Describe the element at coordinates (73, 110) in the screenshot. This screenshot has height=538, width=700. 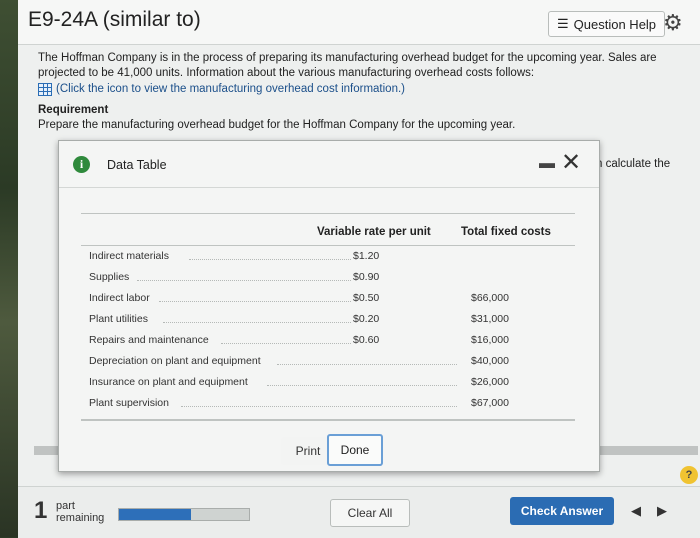
I see `requirement-heading: Requirement` at that location.